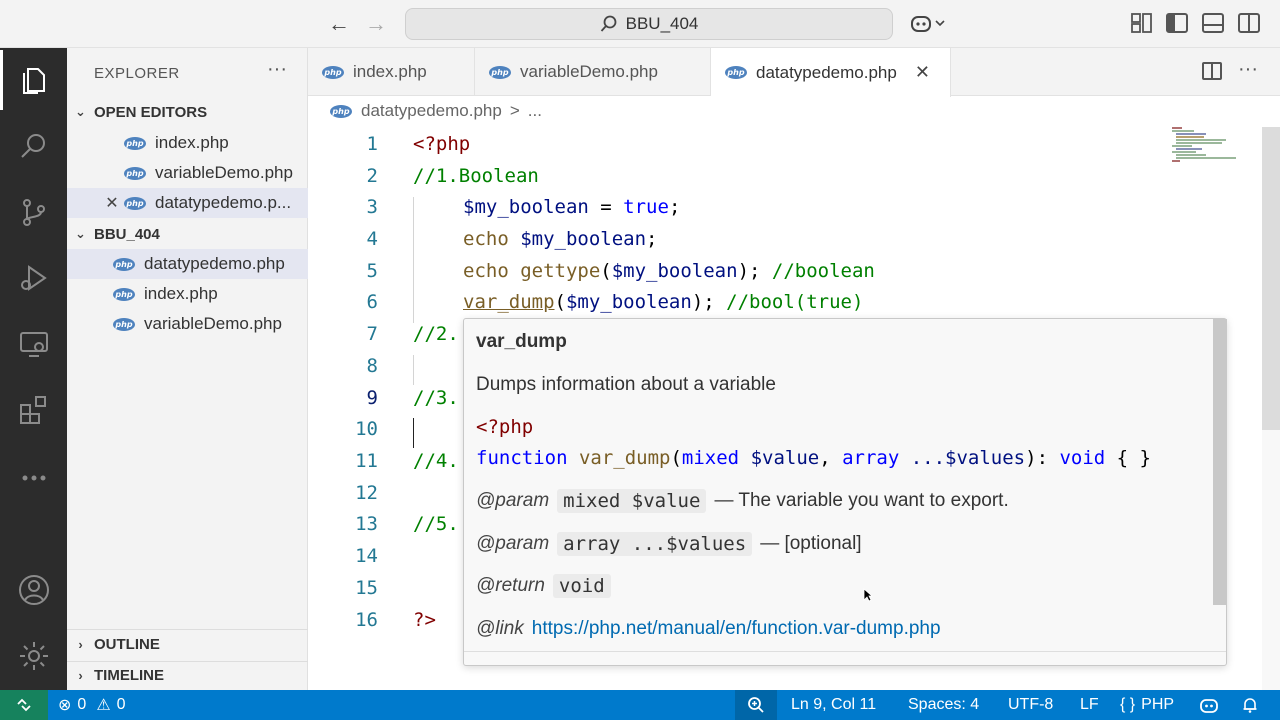 The image size is (1280, 720). What do you see at coordinates (391, 72) in the screenshot?
I see `tab-index-php: php index.php` at bounding box center [391, 72].